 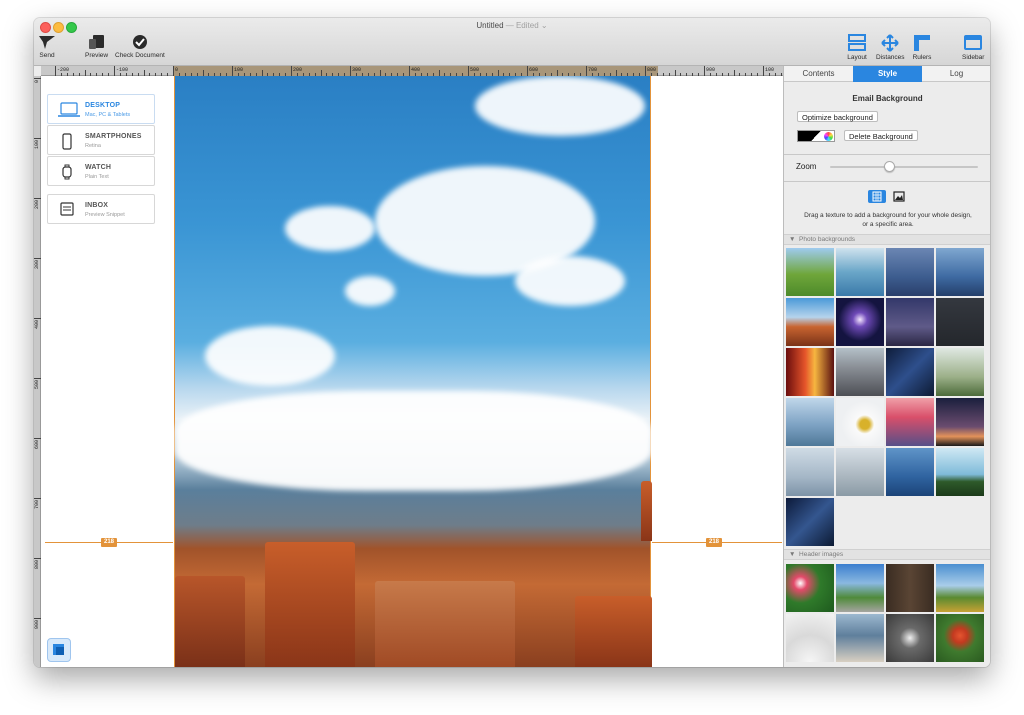 What do you see at coordinates (98, 167) in the screenshot?
I see `device-name-watch: WATCH` at bounding box center [98, 167].